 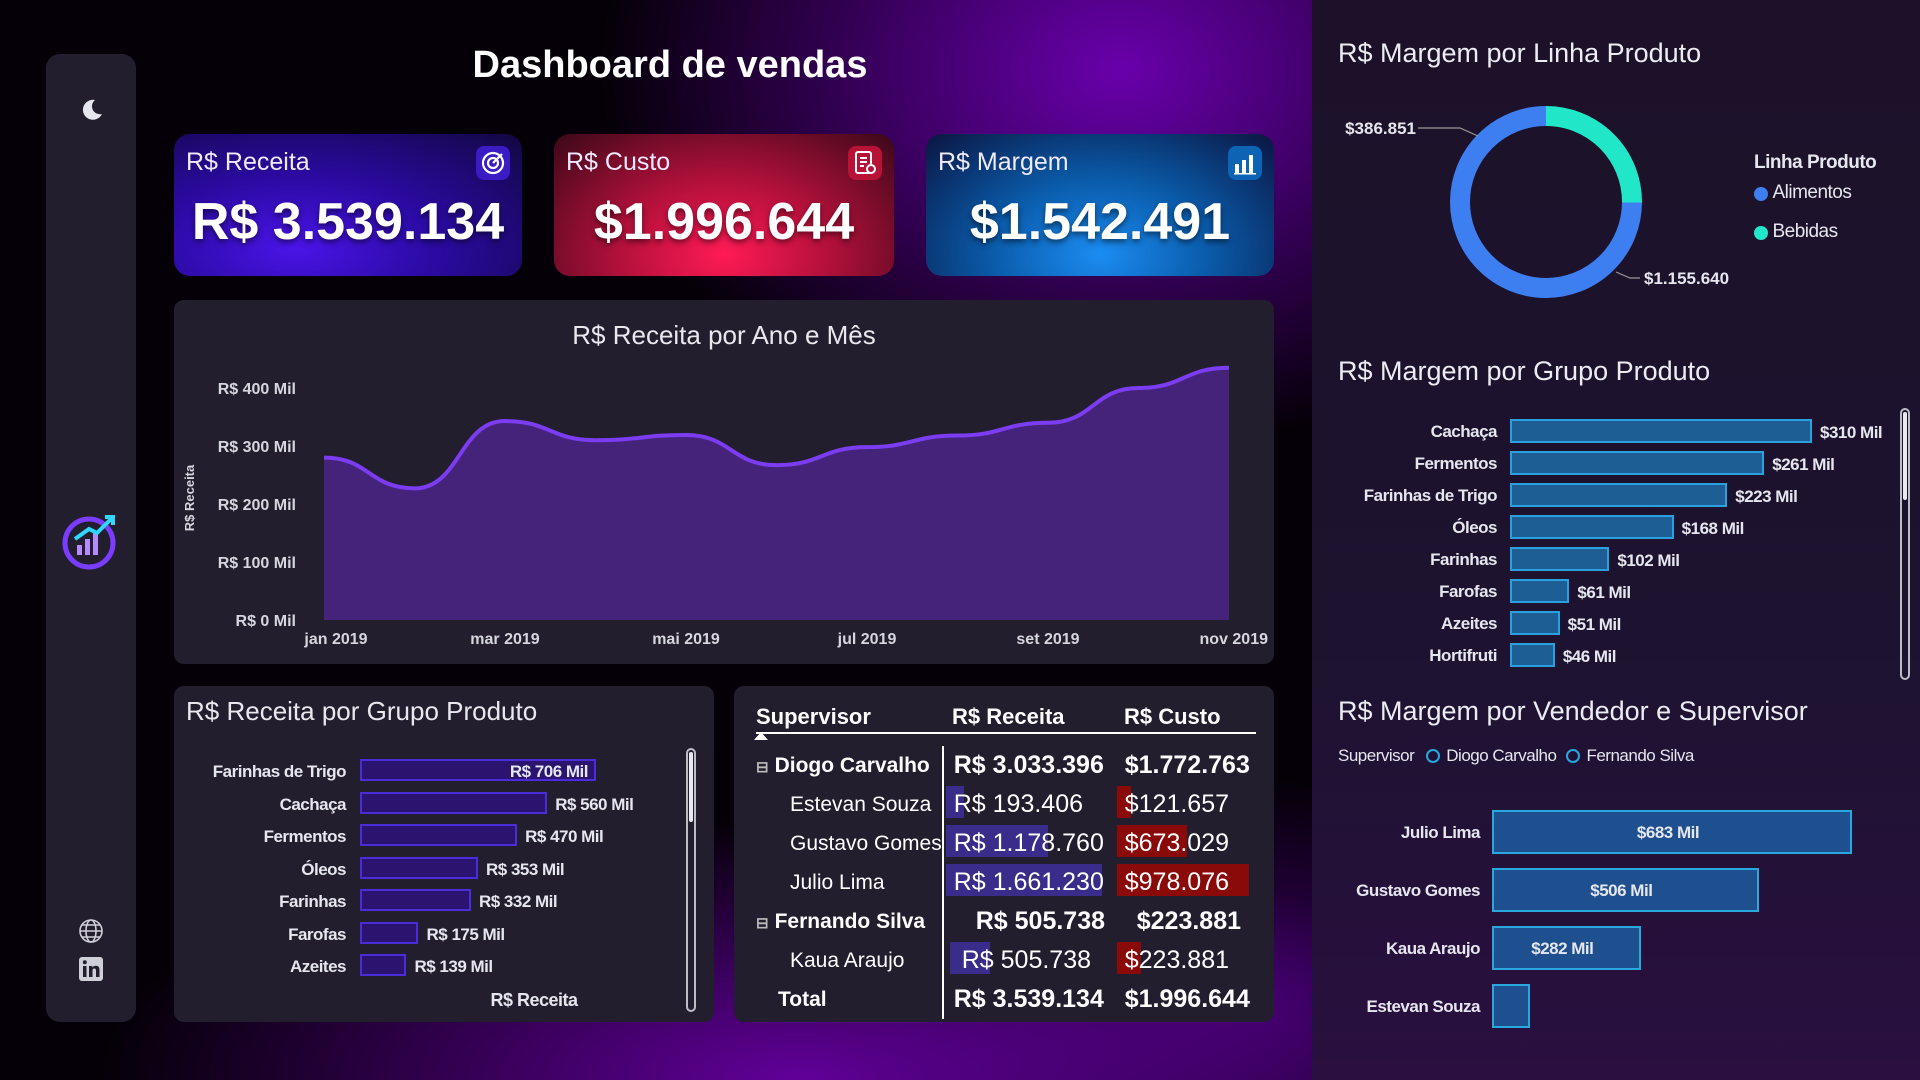 What do you see at coordinates (91, 931) in the screenshot?
I see `globe-icon` at bounding box center [91, 931].